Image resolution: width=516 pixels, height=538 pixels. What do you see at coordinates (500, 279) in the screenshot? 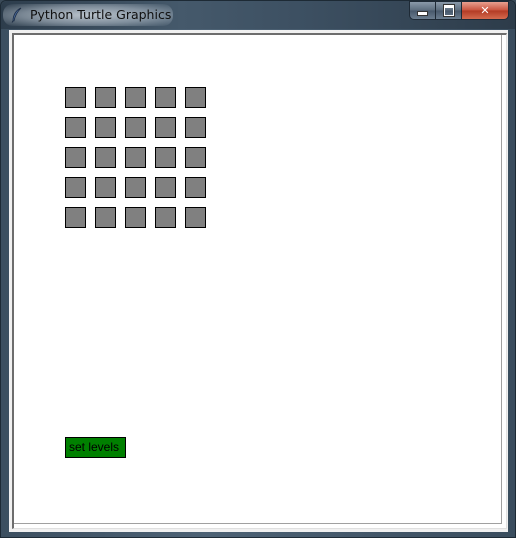
I see `canvas-inner-border` at bounding box center [500, 279].